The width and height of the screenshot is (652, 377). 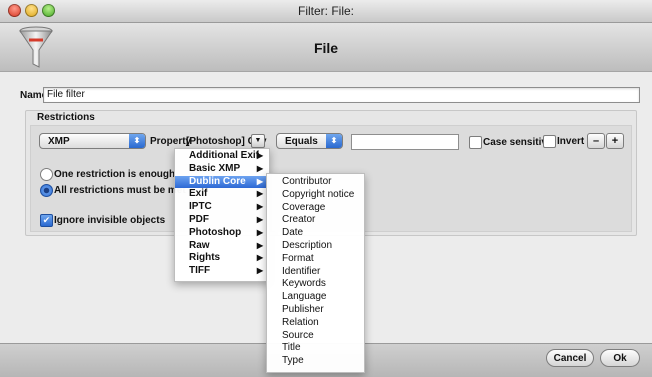 What do you see at coordinates (222, 271) in the screenshot?
I see `menu-item-tiff: TIFF ▶` at bounding box center [222, 271].